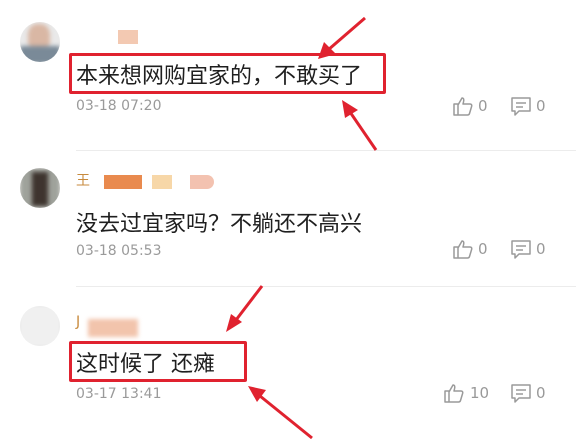  I want to click on comment-time: 03-18 05:53, so click(119, 251).